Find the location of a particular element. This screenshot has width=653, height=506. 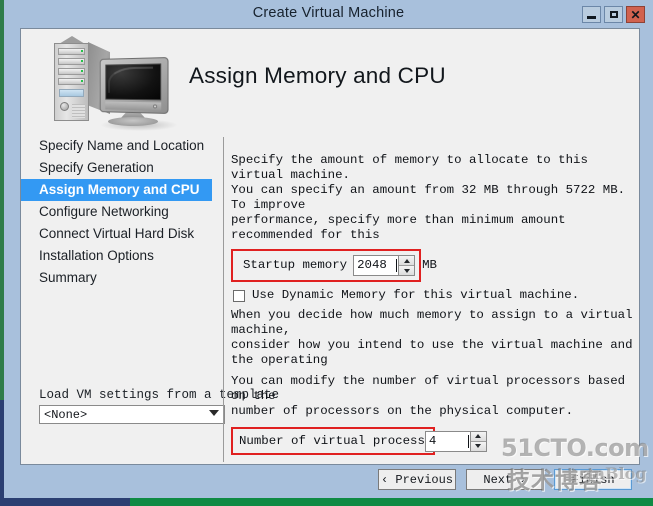

sidebar-item-installation-options: Installation Options is located at coordinates (116, 256).